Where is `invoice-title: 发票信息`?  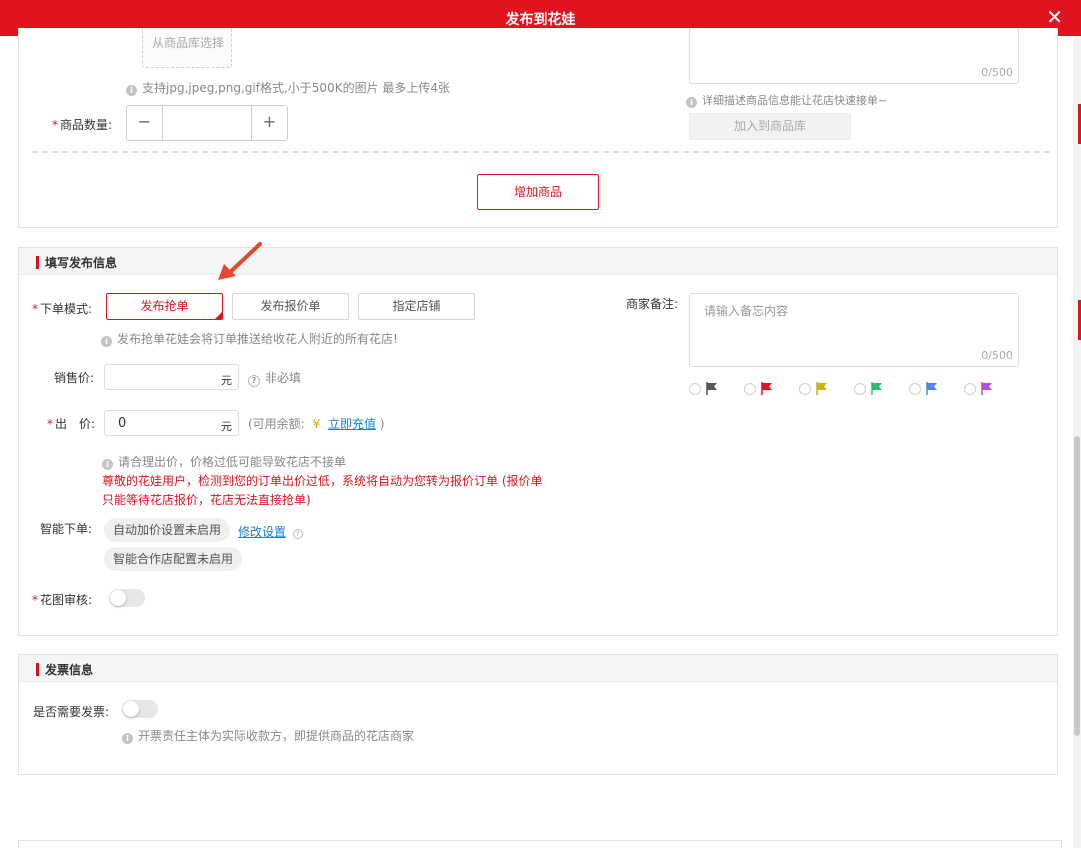
invoice-title: 发票信息 is located at coordinates (69, 670).